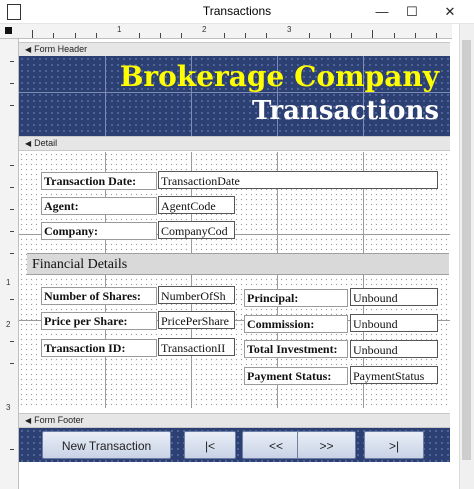 The image size is (474, 489). I want to click on title-bar: Transactions — ☐ ✕, so click(237, 12).